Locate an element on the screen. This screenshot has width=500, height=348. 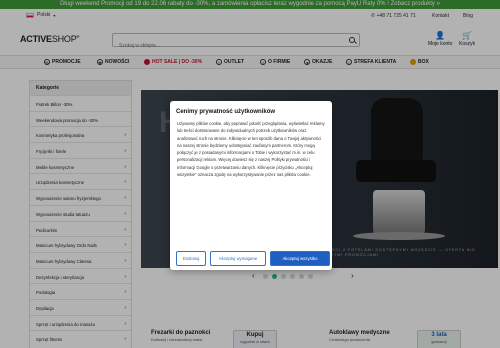
accept-required-button: Akceptuj wymagane is located at coordinates (238, 258).